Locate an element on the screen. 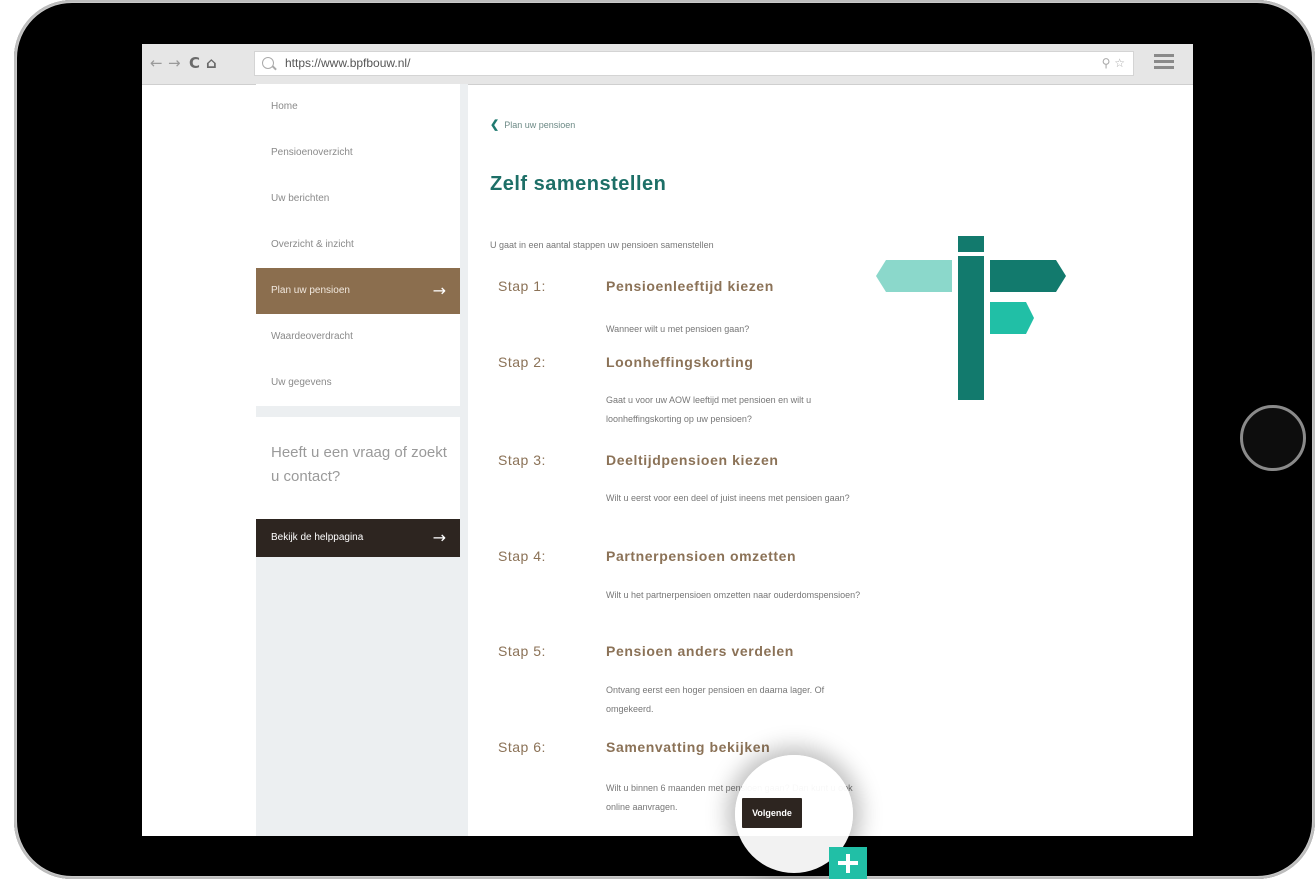  zoom-bookmark-icons: ⚲ ☆ is located at coordinates (1113, 63).